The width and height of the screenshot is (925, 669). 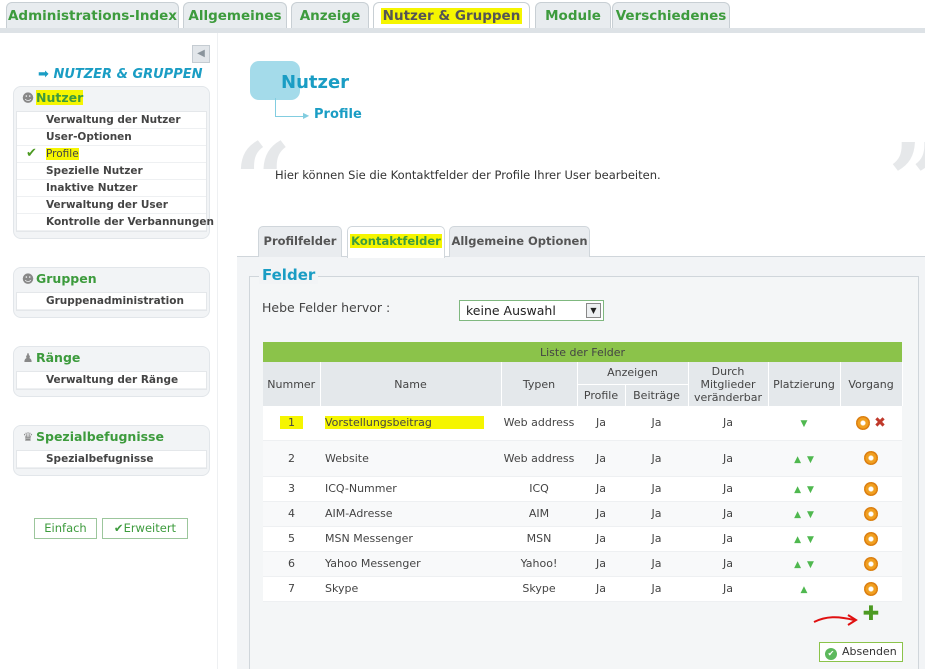 I want to click on cell-actions: ✖, so click(x=871, y=423).